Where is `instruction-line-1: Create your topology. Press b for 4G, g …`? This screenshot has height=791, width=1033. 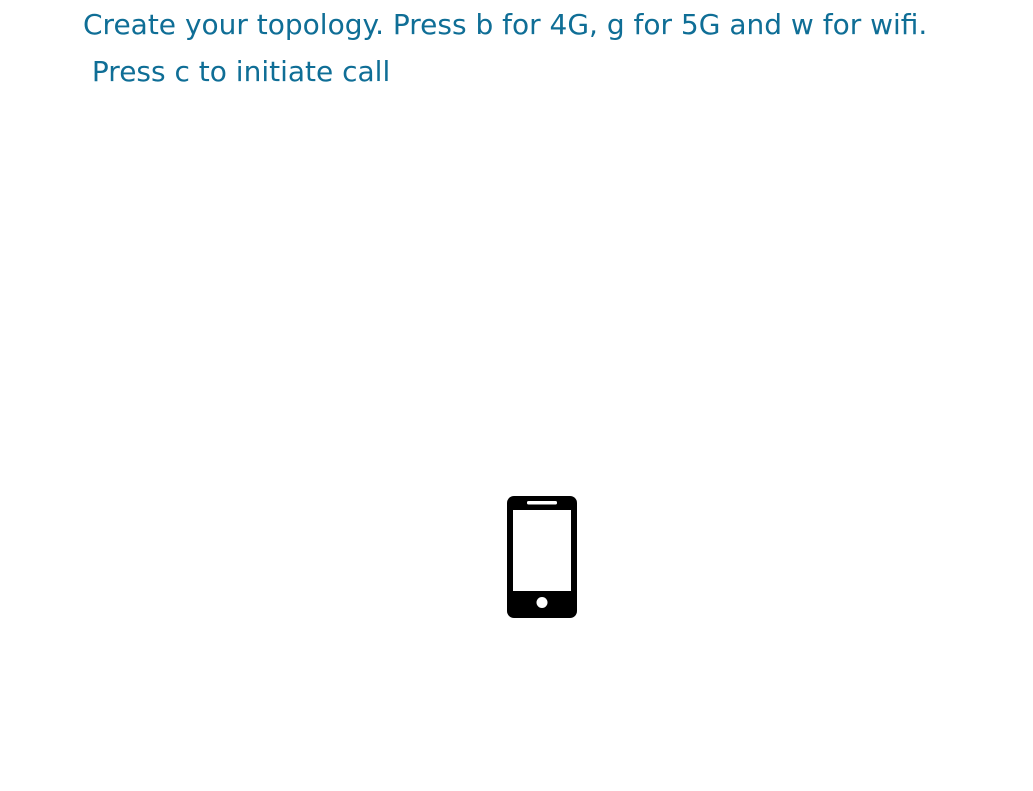
instruction-line-1: Create your topology. Press b for 4G, g … is located at coordinates (505, 24).